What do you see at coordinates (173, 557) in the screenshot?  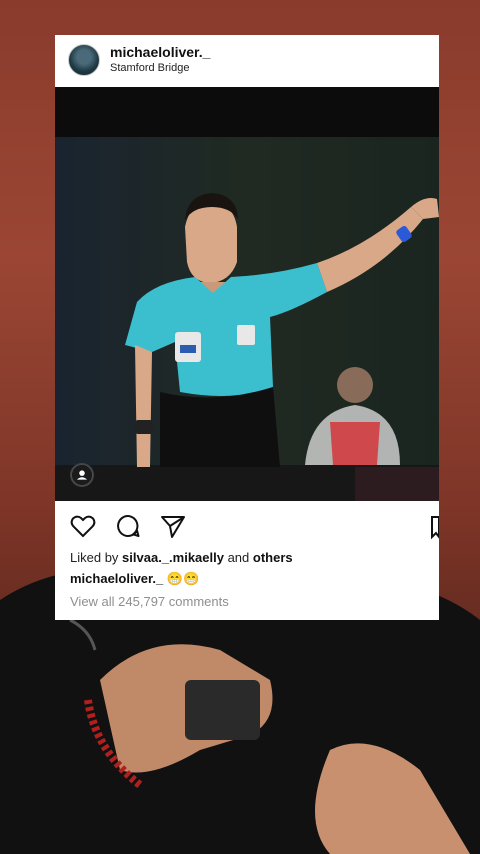 I see `liked-user-link: silvaa._.mikaelly` at bounding box center [173, 557].